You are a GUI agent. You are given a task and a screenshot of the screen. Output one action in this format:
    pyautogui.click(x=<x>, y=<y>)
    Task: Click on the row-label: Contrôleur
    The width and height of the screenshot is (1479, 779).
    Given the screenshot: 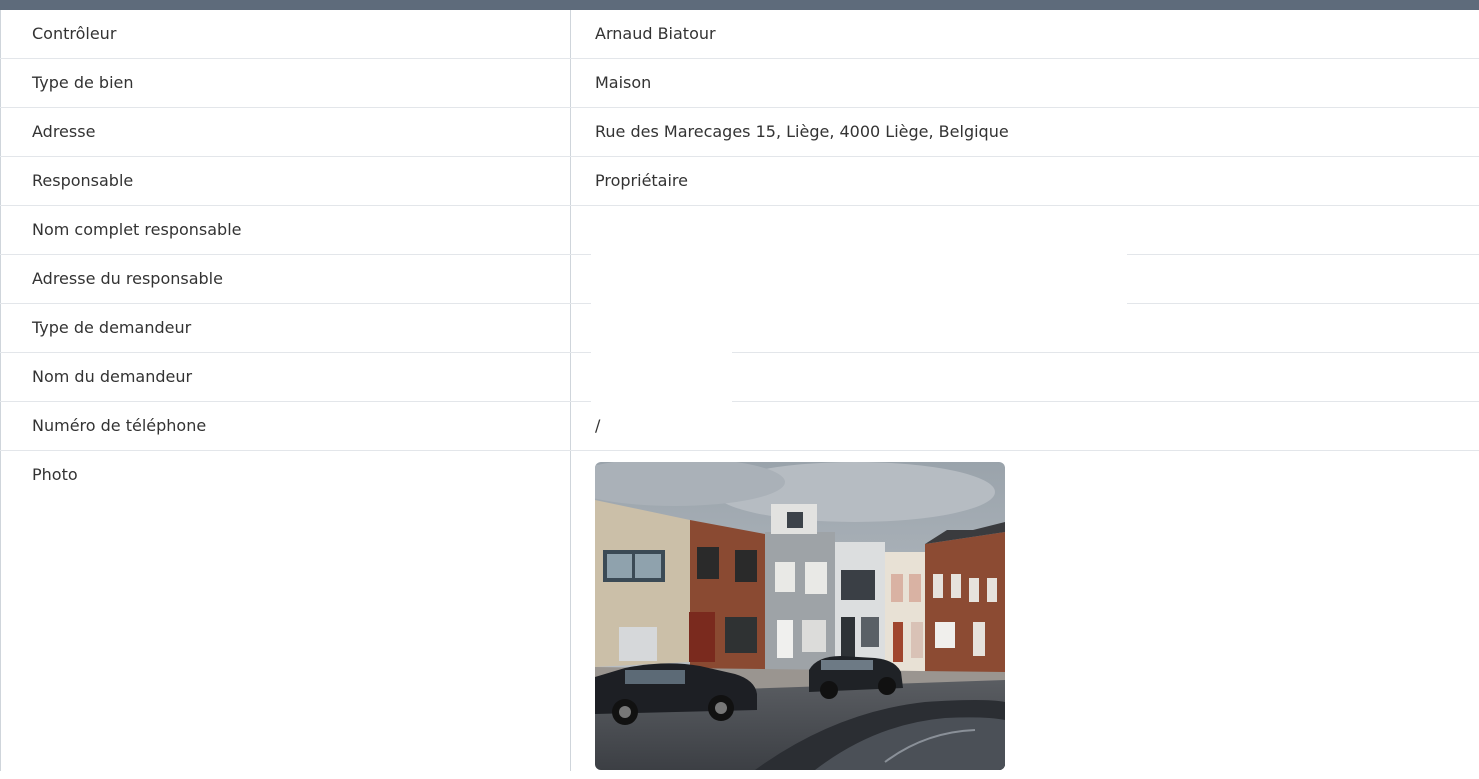 What is the action you would take?
    pyautogui.click(x=285, y=34)
    